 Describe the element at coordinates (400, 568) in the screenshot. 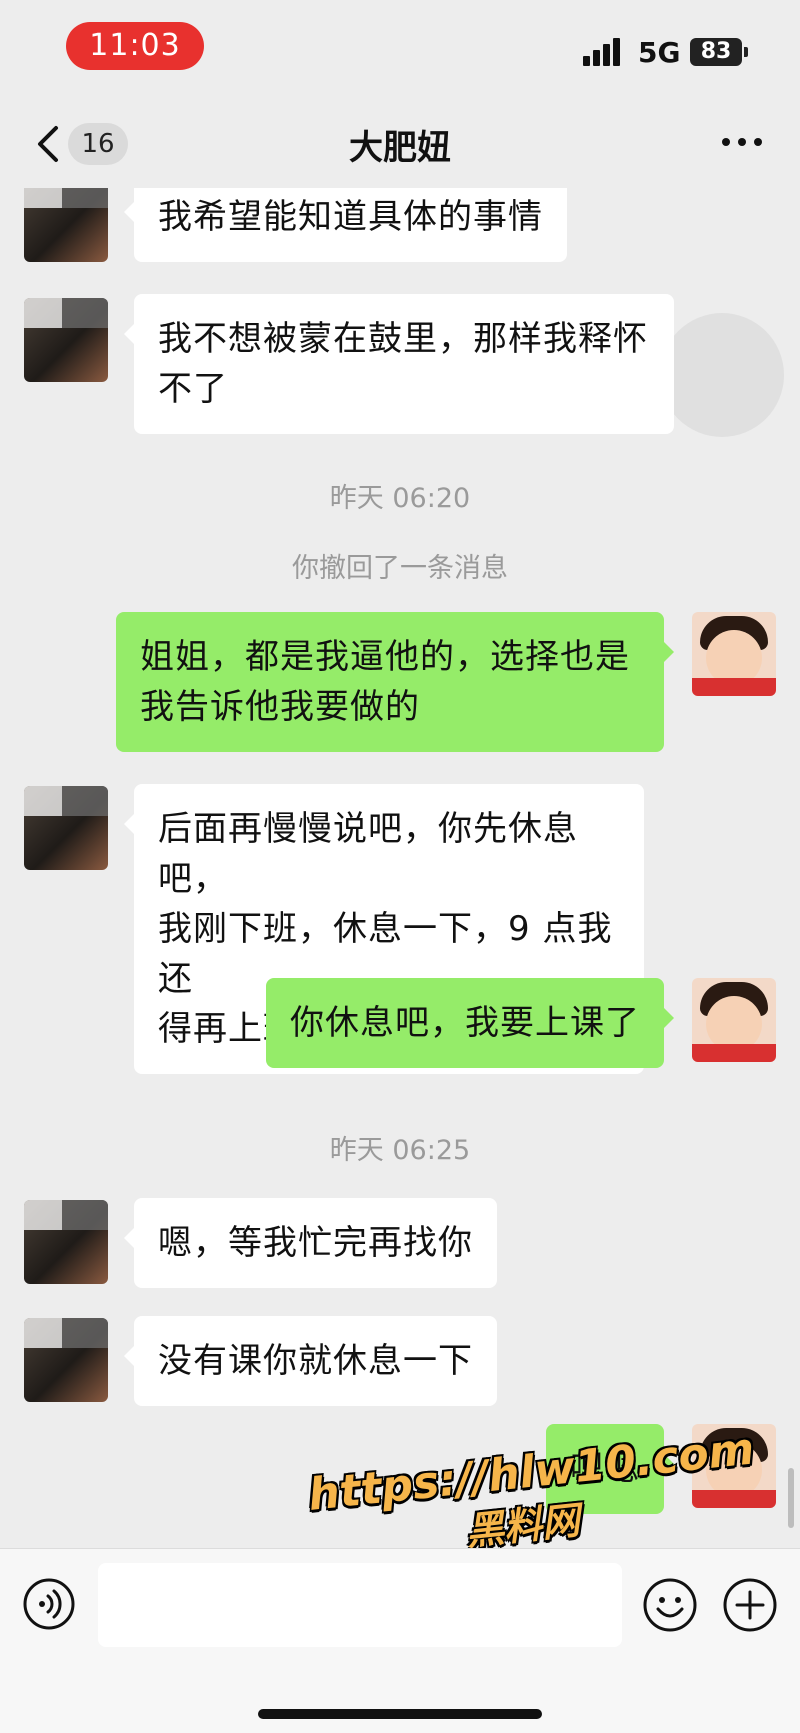

I see `recall-notice: 你撤回了一条消息` at that location.